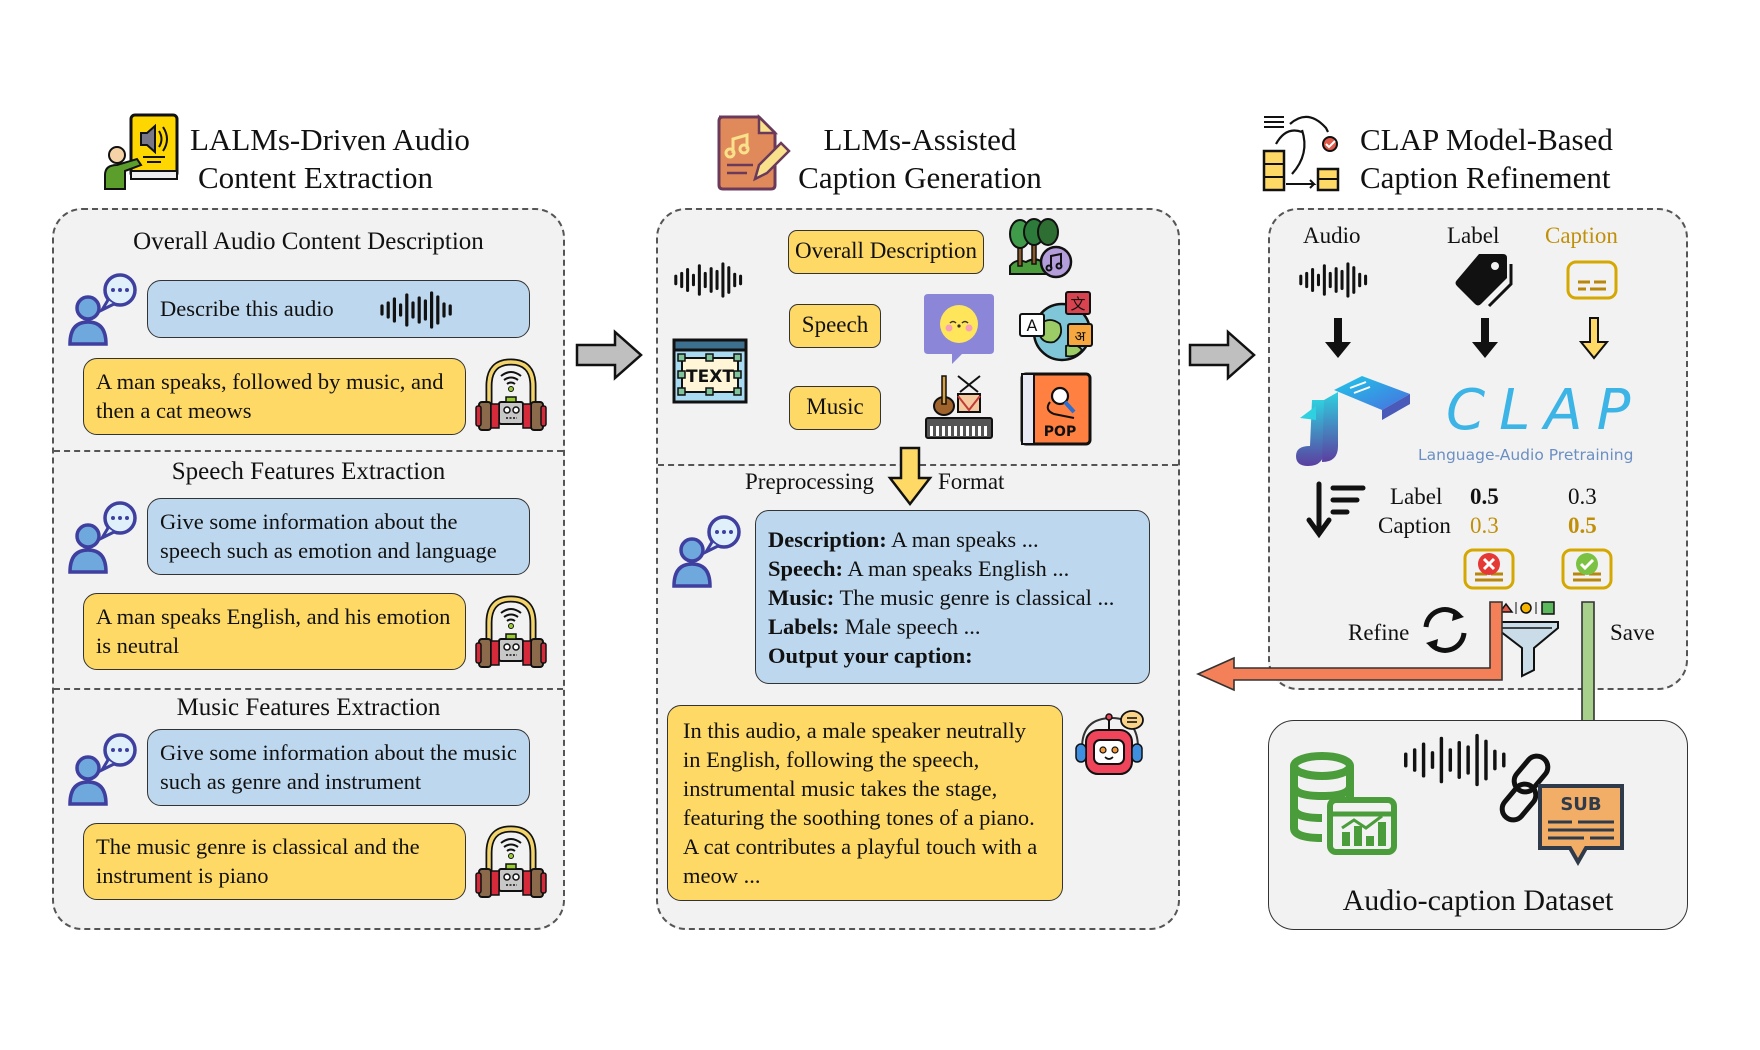 This screenshot has height=1050, width=1760. What do you see at coordinates (1489, 569) in the screenshot?
I see `rejected-caption-icon` at bounding box center [1489, 569].